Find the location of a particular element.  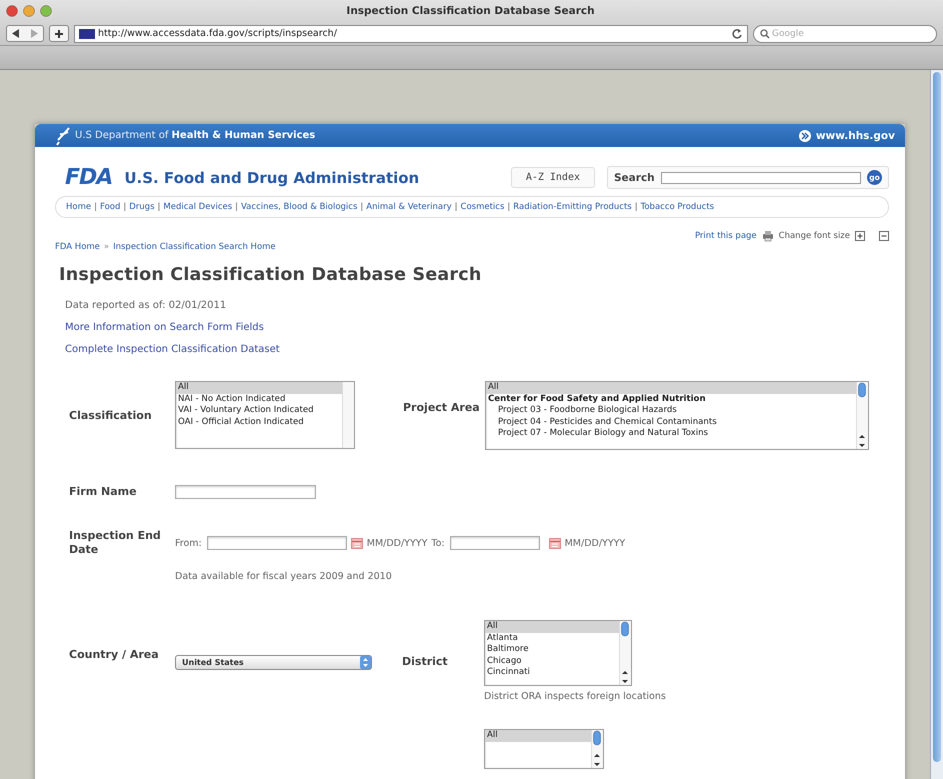

nav-link: Radiation-Emitting Products is located at coordinates (572, 207).